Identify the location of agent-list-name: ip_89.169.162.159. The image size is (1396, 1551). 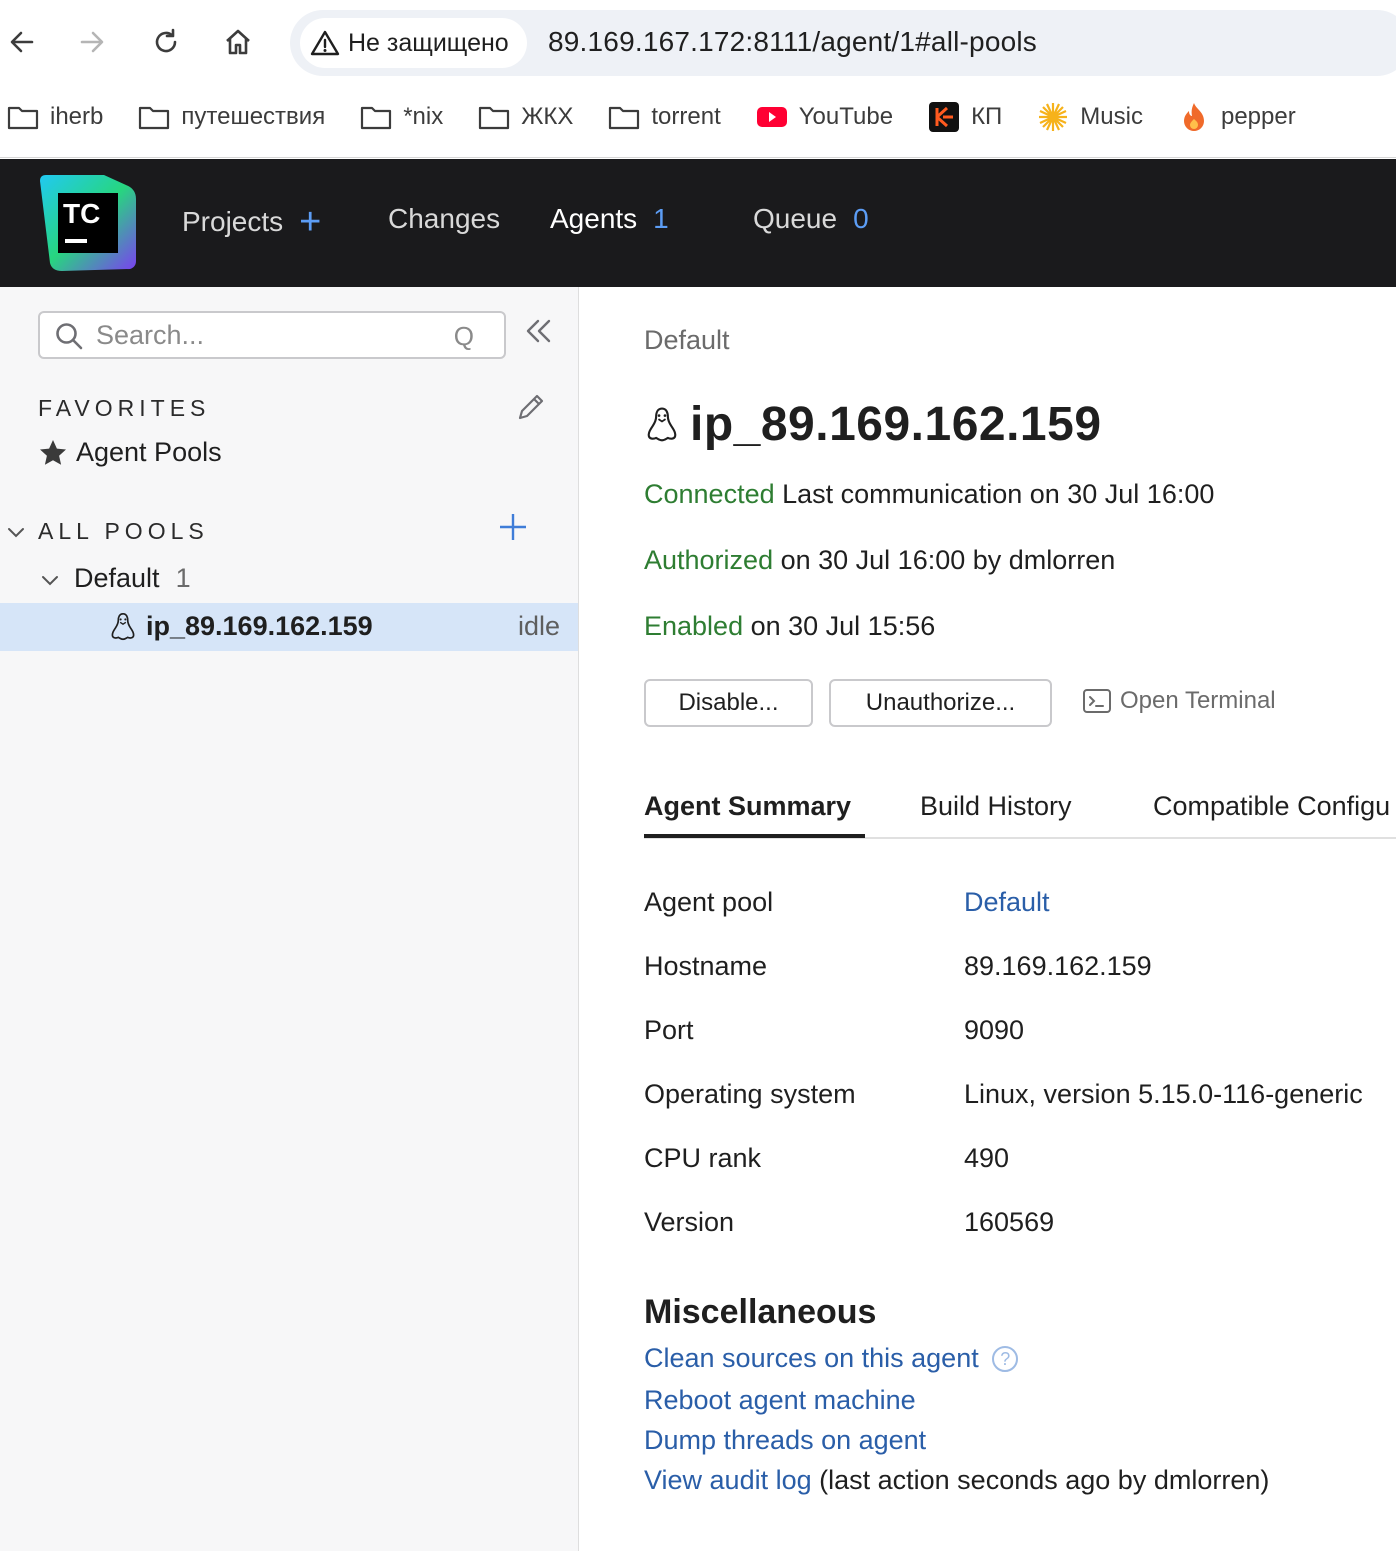
(259, 626).